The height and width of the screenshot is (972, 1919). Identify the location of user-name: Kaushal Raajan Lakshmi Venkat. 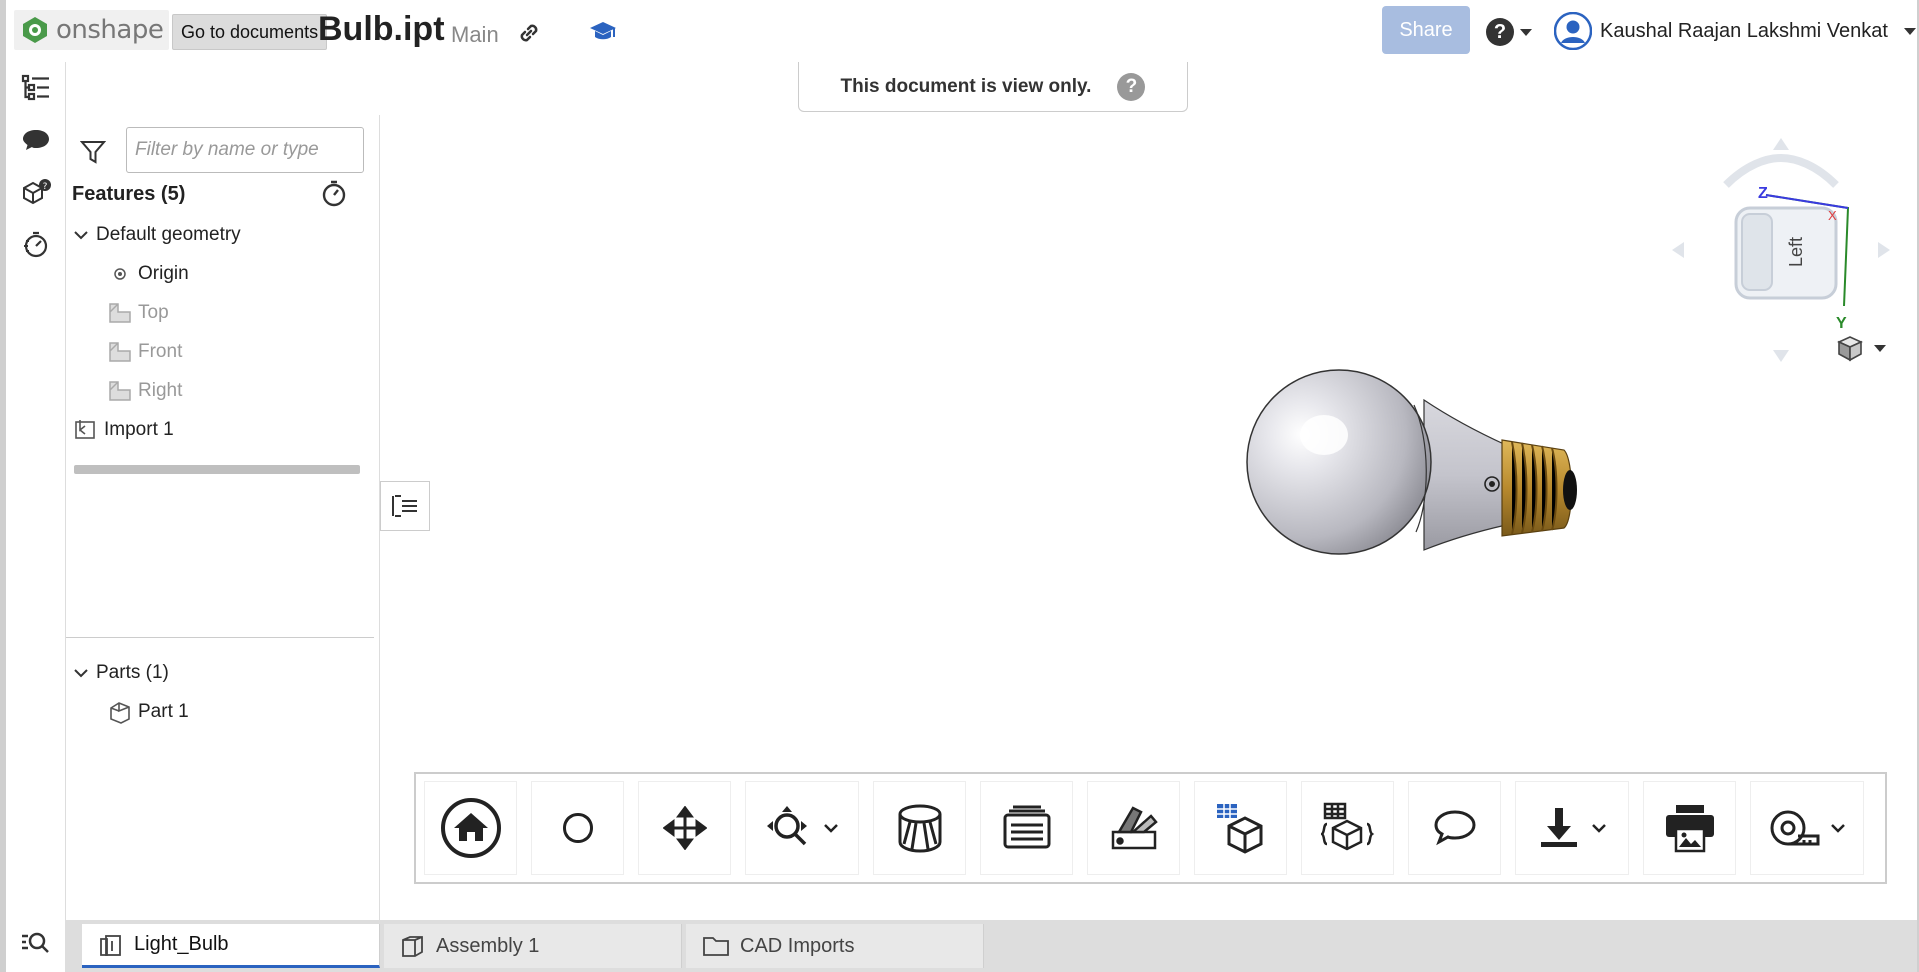
(1744, 30).